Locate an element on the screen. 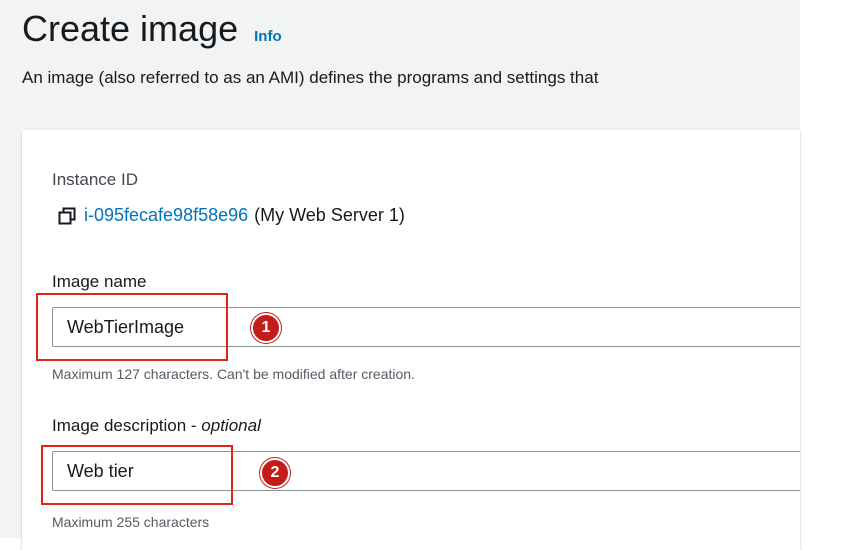 This screenshot has height=550, width=866. step-2-badge: 2 is located at coordinates (275, 473).